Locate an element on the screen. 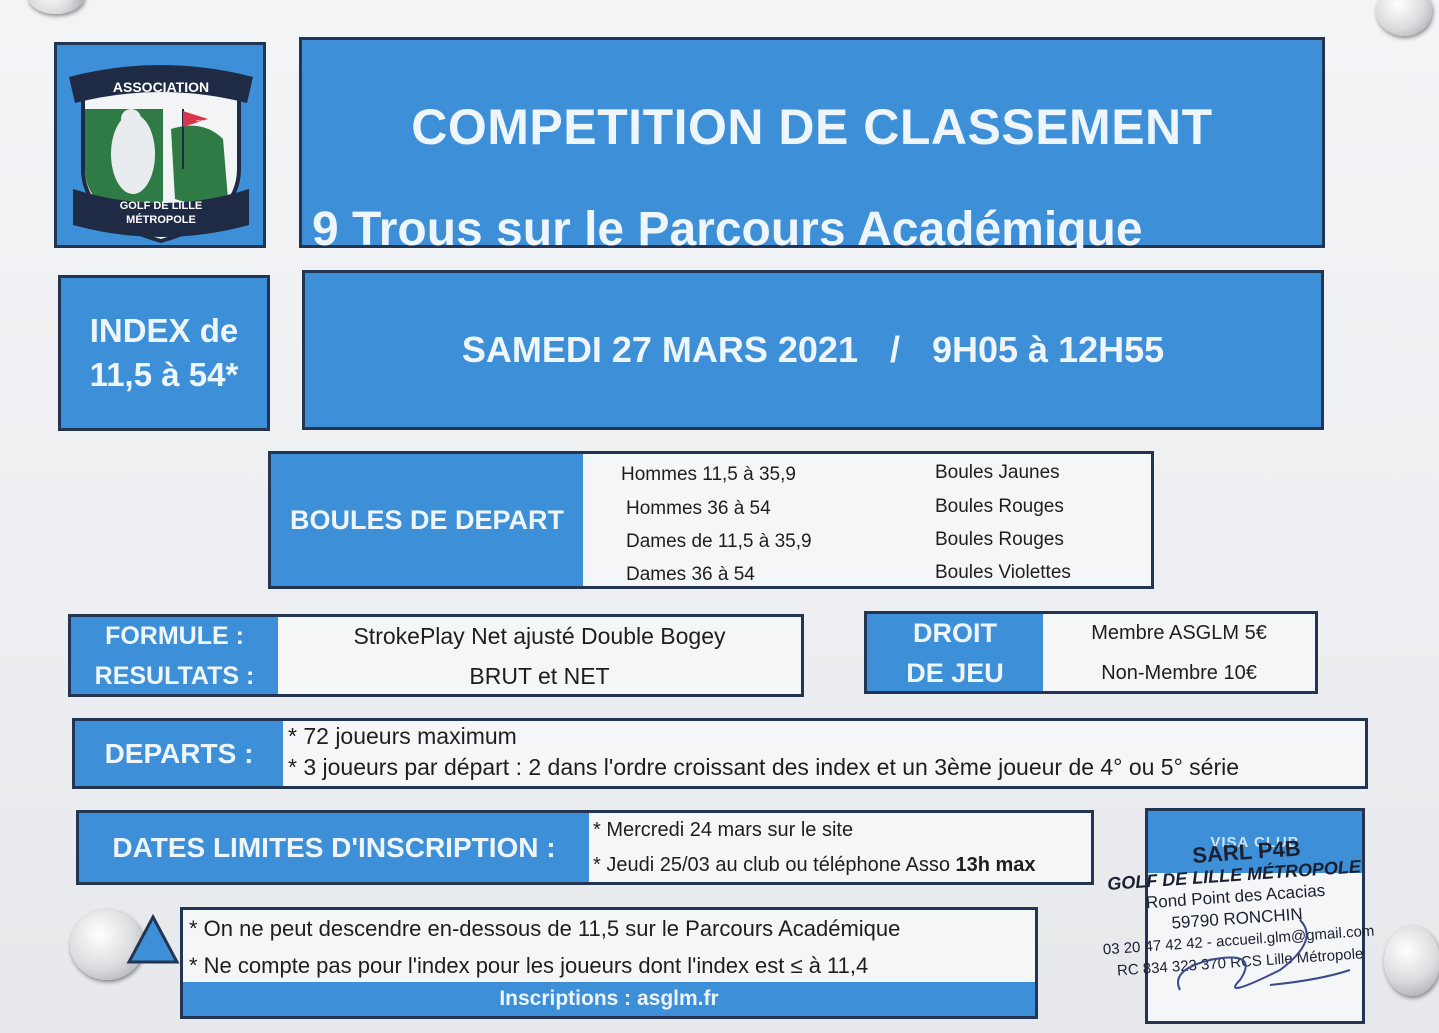  golf-logo-emblem: ASSOCIATION 30 GOLF DE LILLE MÉTROPOLE is located at coordinates (161, 154).